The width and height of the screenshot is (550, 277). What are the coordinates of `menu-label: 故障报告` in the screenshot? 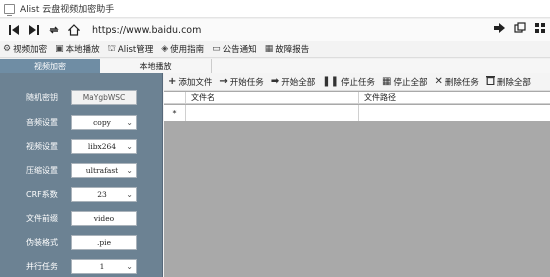 It's located at (292, 50).